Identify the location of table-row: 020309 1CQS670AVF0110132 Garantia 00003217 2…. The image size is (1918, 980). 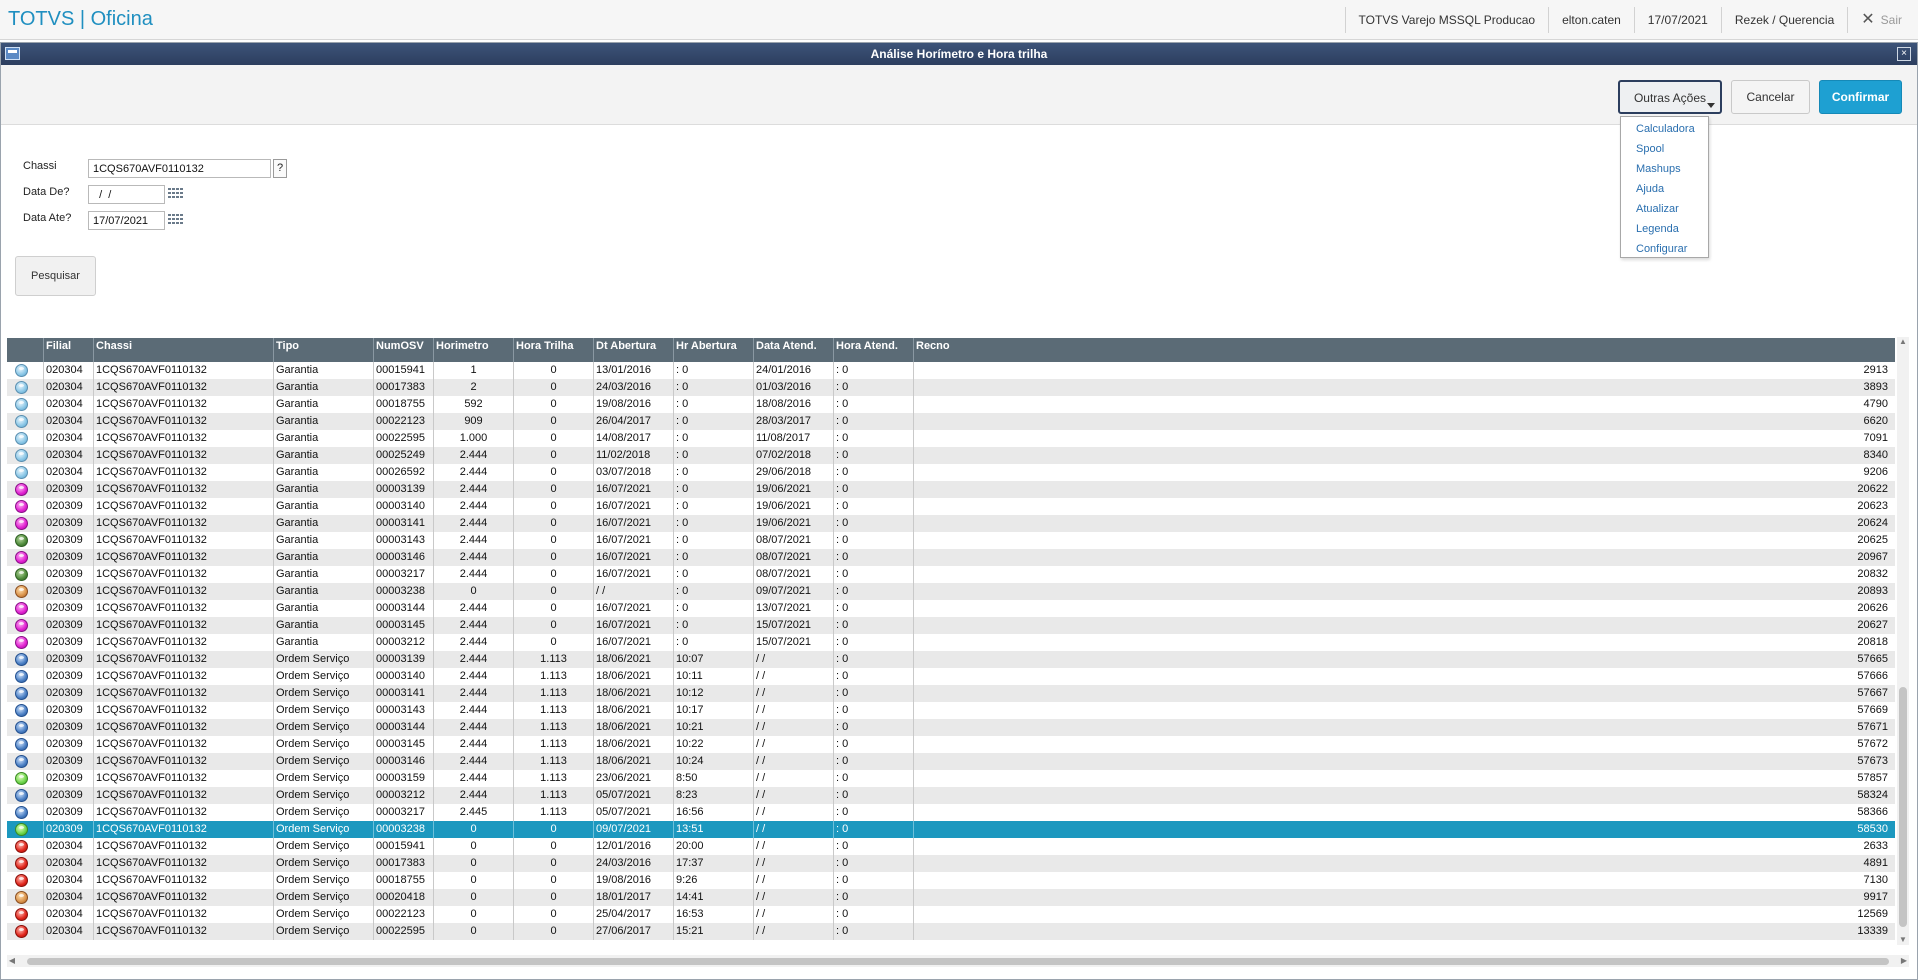
(951, 574).